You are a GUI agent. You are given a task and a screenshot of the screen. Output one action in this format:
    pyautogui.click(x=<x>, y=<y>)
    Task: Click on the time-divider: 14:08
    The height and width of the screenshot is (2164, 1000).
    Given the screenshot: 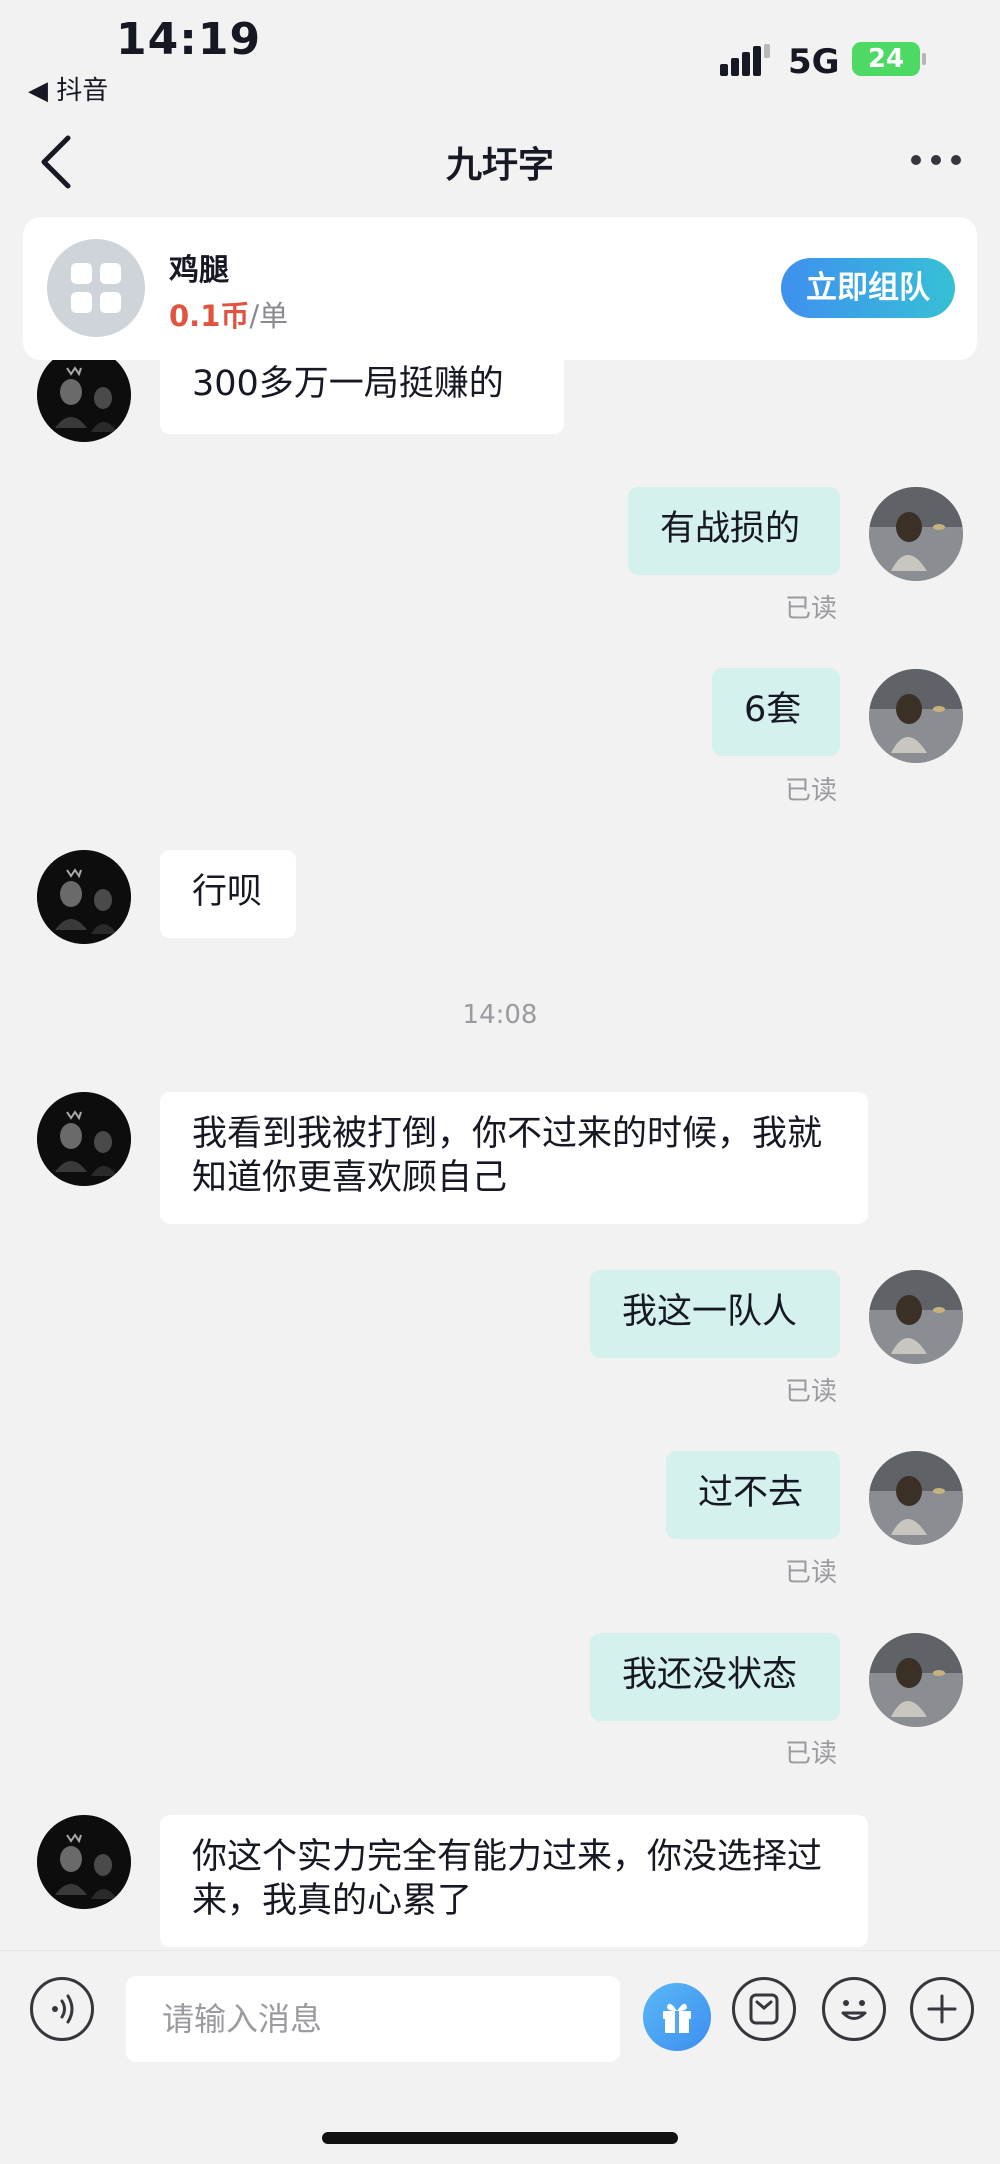 What is the action you would take?
    pyautogui.click(x=500, y=1015)
    